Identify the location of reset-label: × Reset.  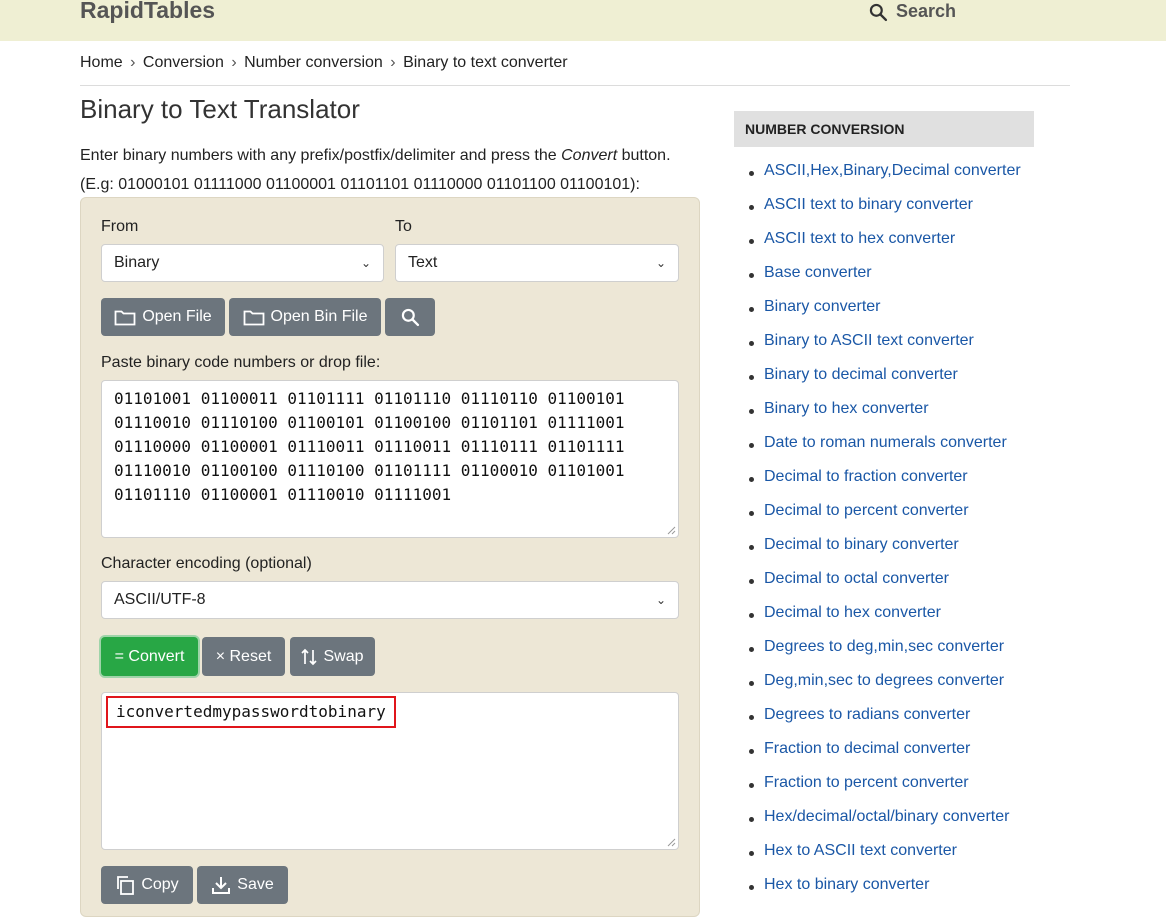
(243, 656).